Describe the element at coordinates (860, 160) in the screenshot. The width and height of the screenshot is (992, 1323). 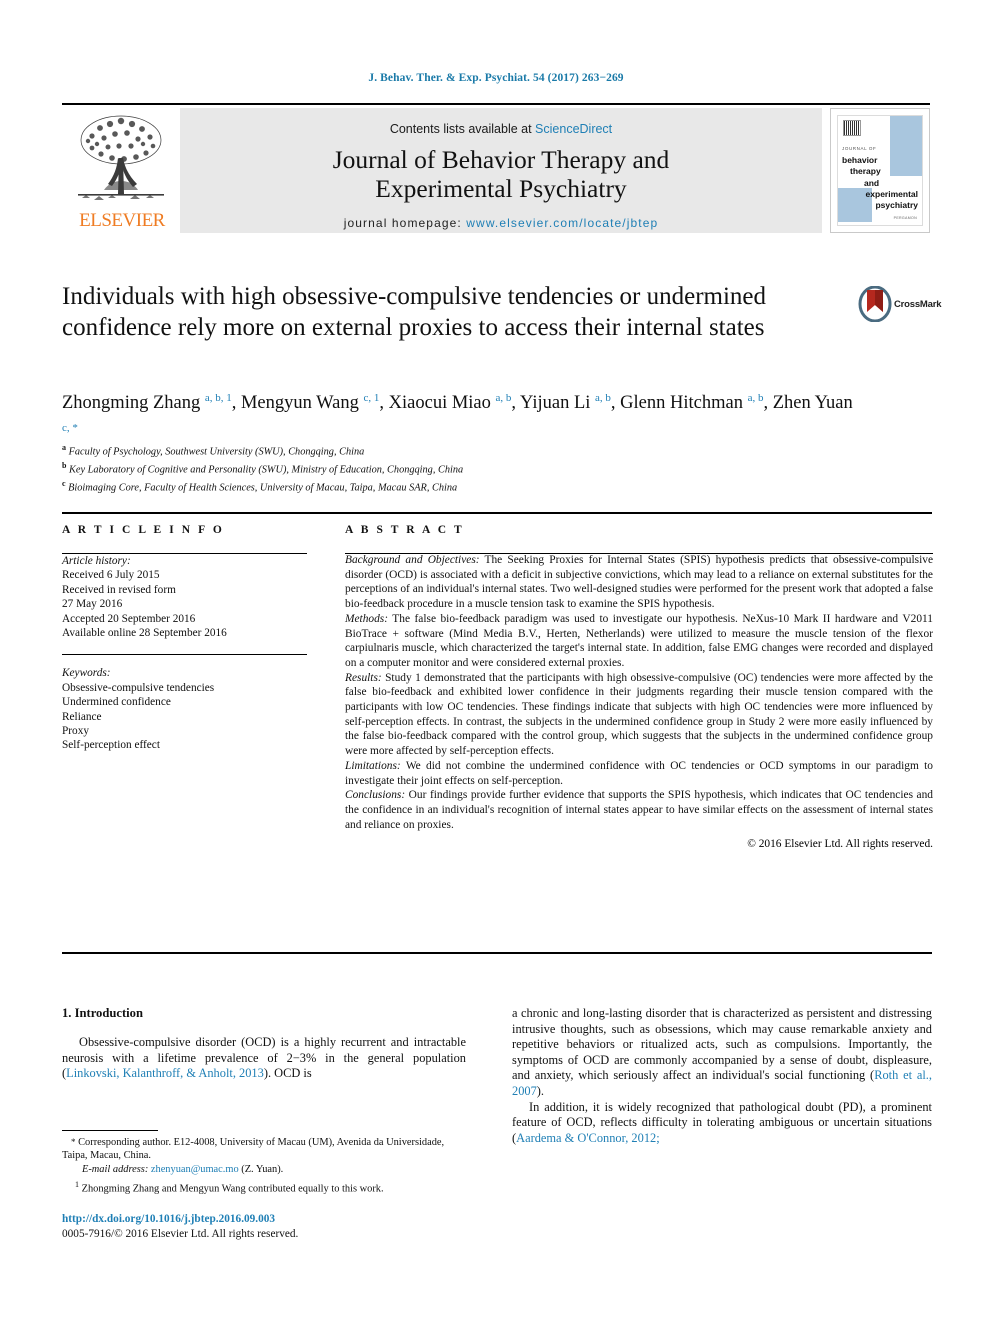
I see `cover-line1: behavior` at that location.